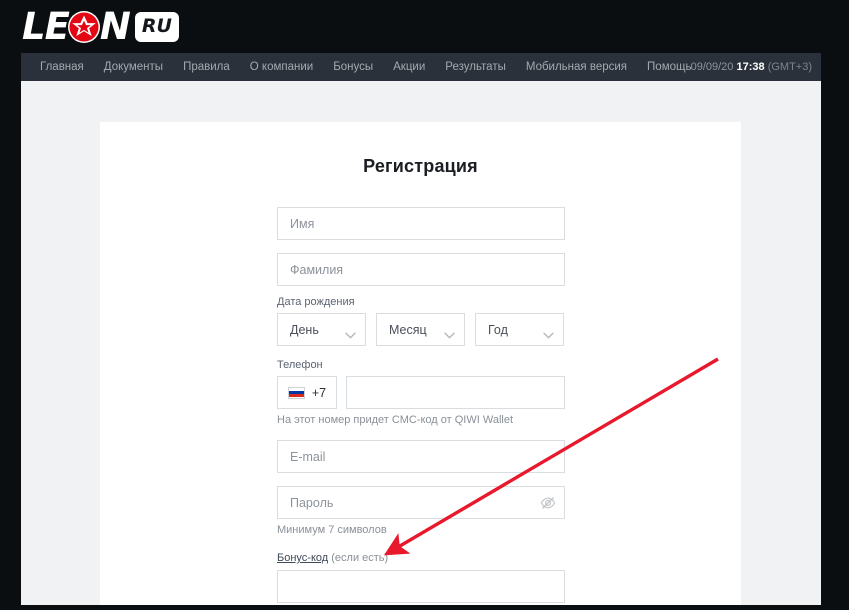  Describe the element at coordinates (302, 558) in the screenshot. I see `bonus-code-link: Бонус-код` at that location.